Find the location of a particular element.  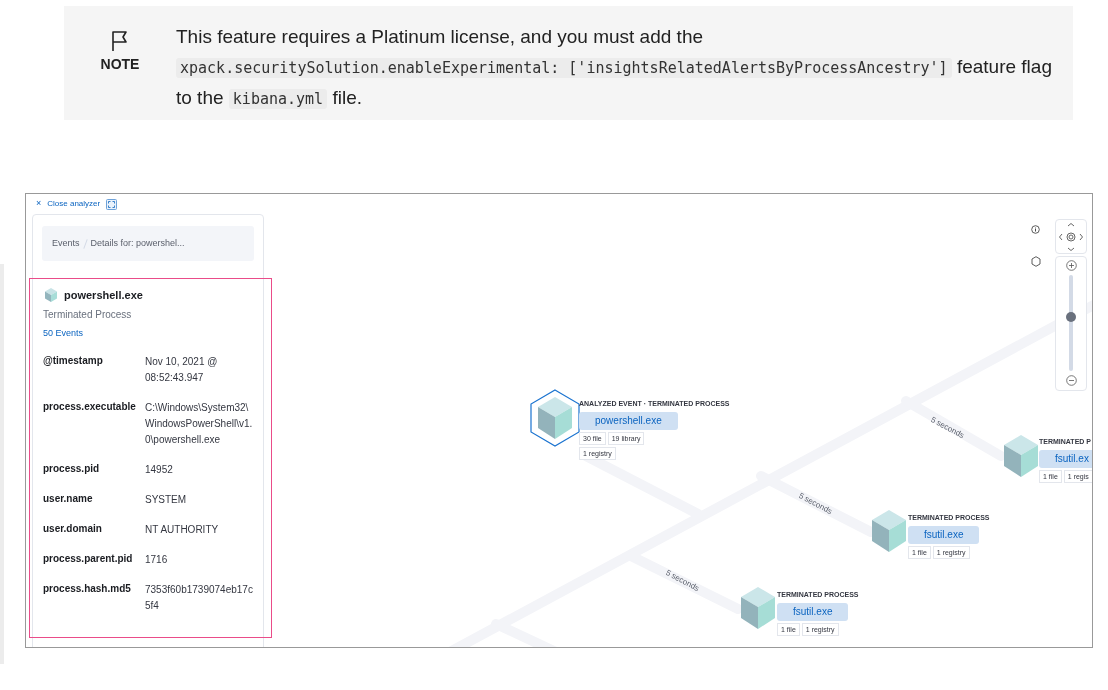

zoom-in-icon is located at coordinates (1071, 265).